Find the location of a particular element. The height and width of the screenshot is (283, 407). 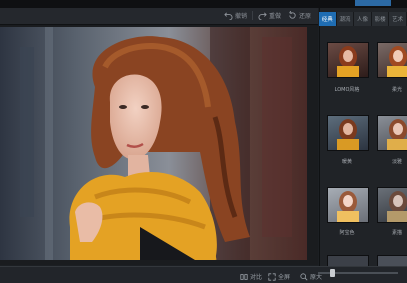

undo-icon is located at coordinates (228, 16).